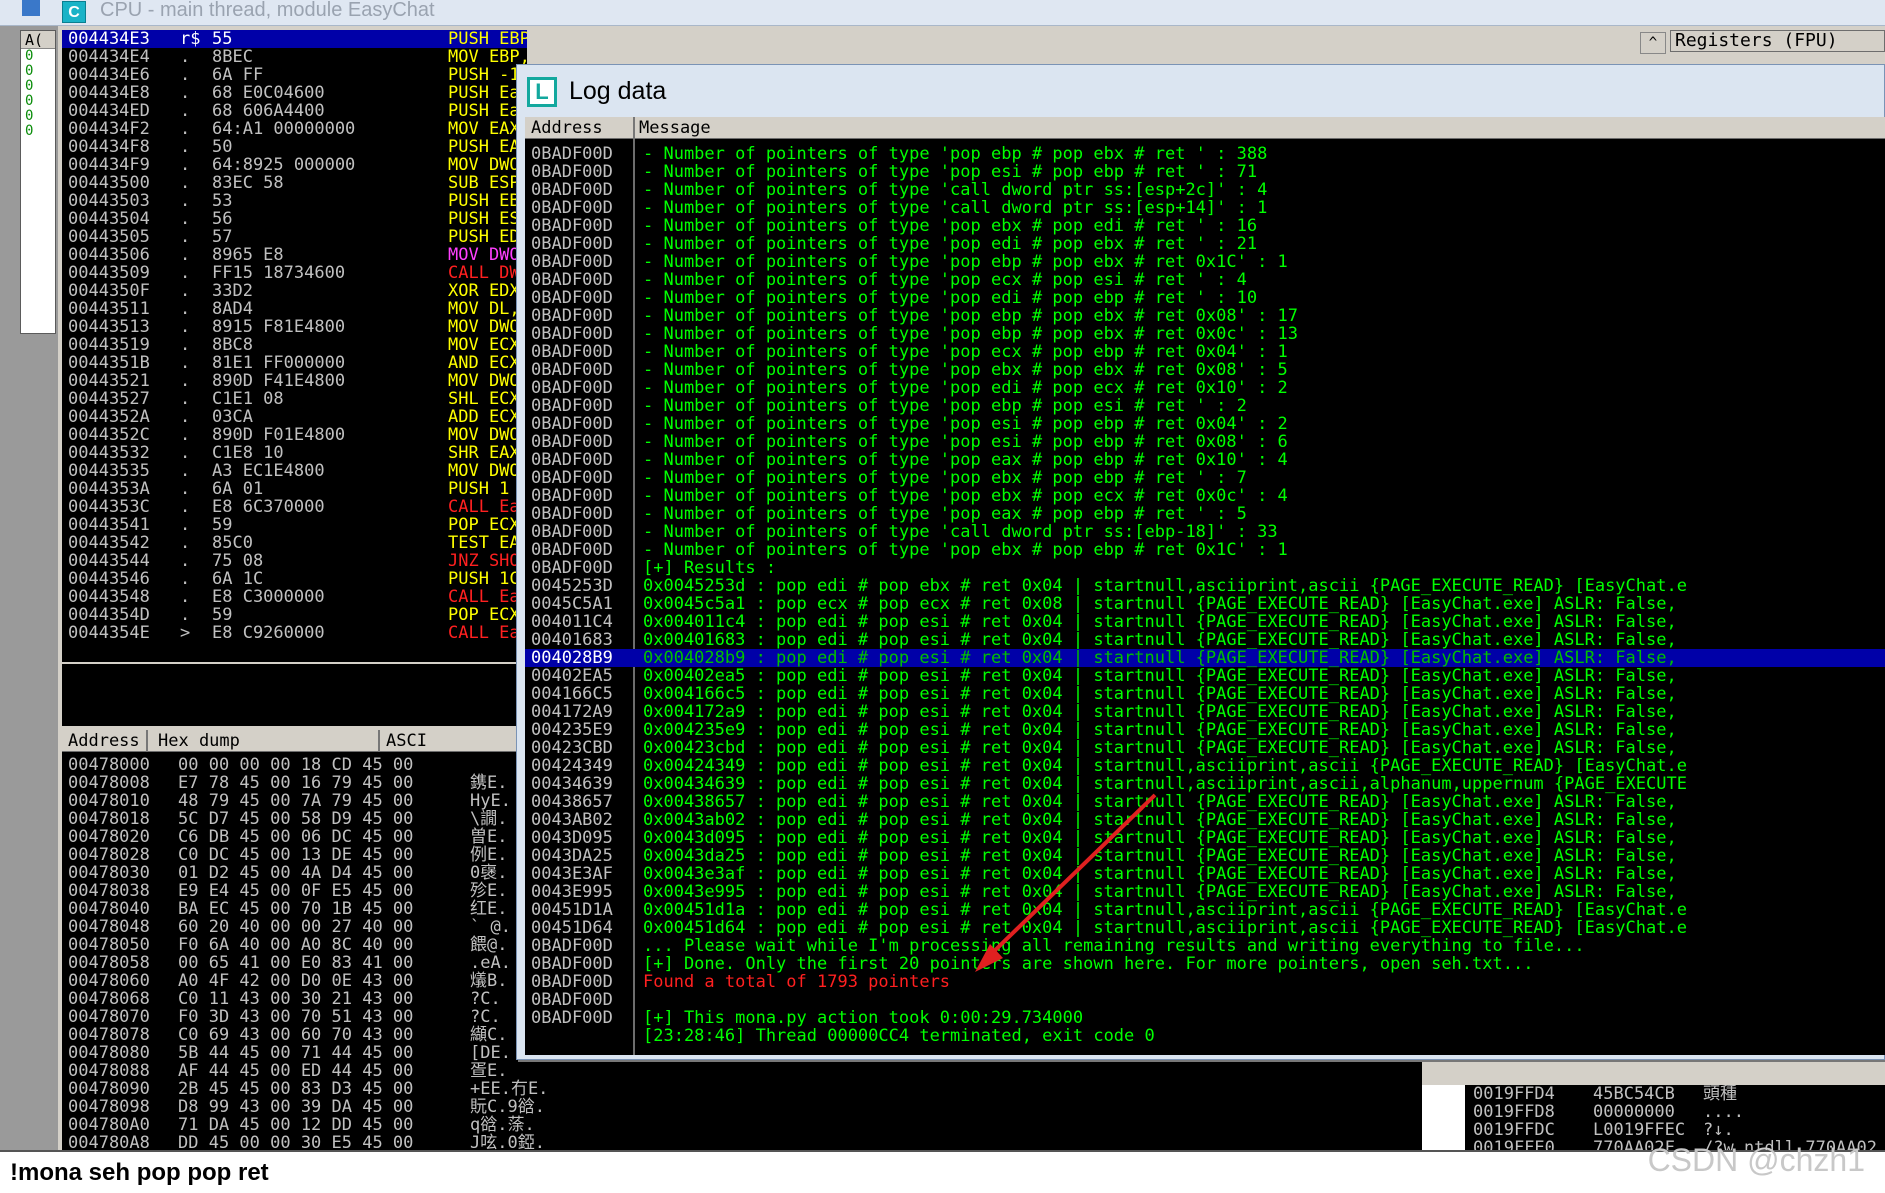 This screenshot has width=1885, height=1193. What do you see at coordinates (294, 363) in the screenshot?
I see `disasm-row: 0044351B.81E1 FF000000AND ECX,0FF` at bounding box center [294, 363].